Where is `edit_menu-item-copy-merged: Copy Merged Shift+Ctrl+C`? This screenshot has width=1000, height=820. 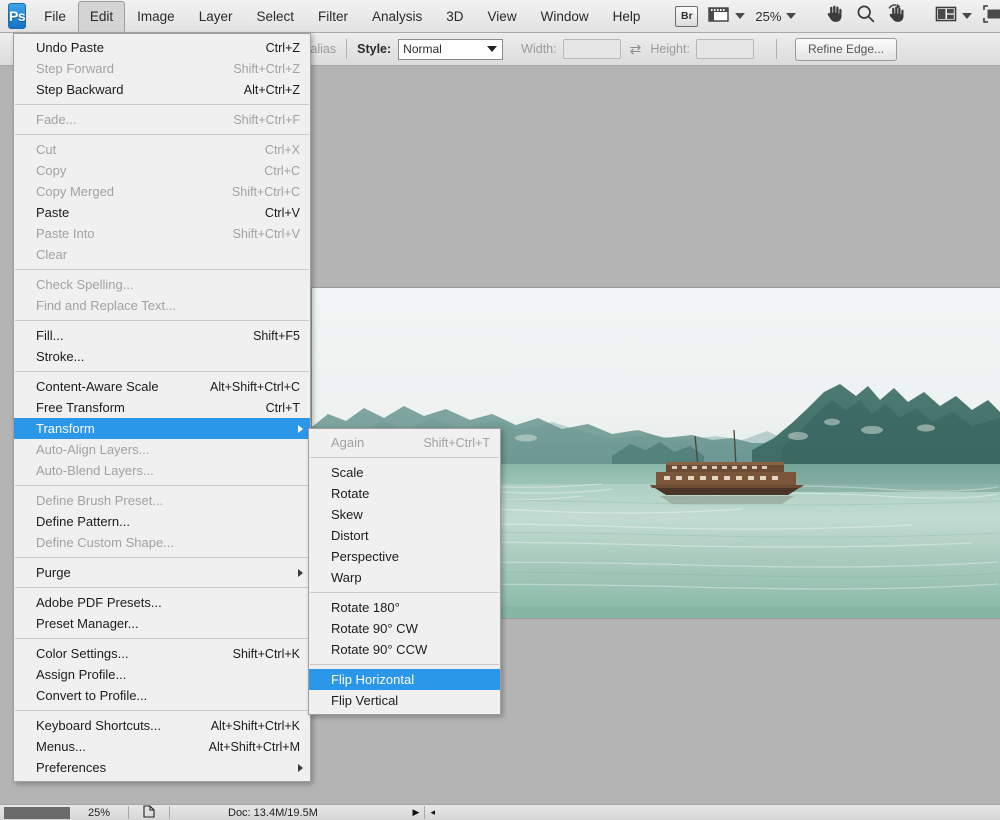 edit_menu-item-copy-merged: Copy Merged Shift+Ctrl+C is located at coordinates (162, 191).